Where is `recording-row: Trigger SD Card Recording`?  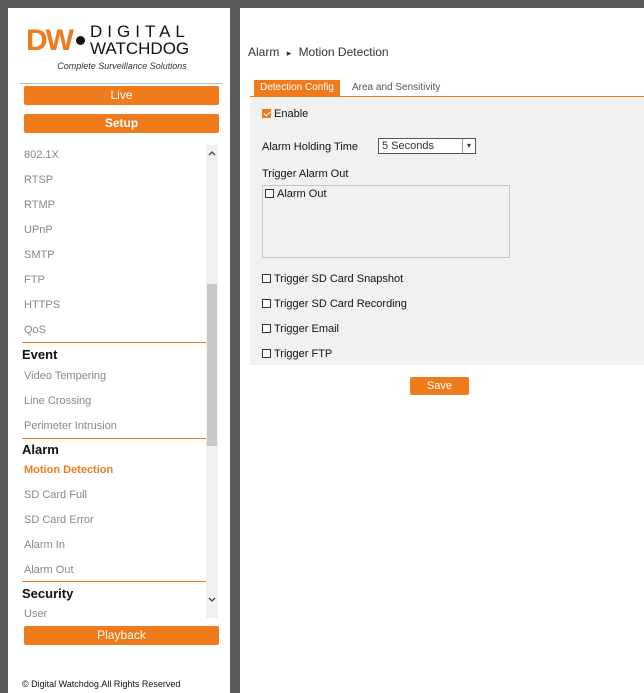
recording-row: Trigger SD Card Recording is located at coordinates (334, 304).